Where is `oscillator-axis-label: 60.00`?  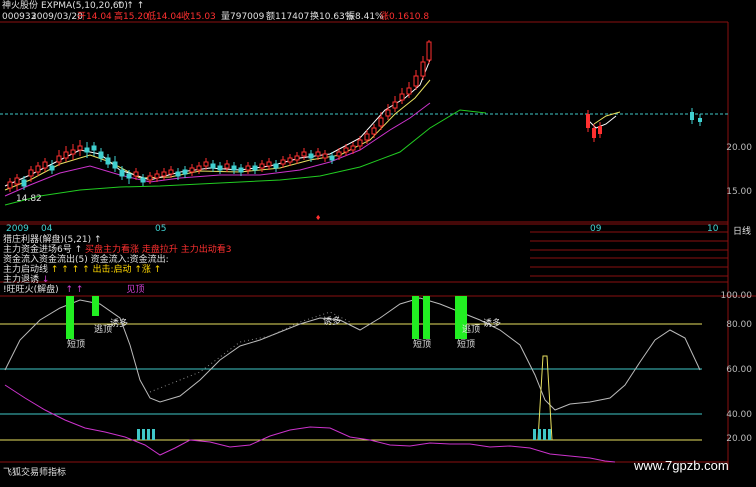 oscillator-axis-label: 60.00 is located at coordinates (739, 370).